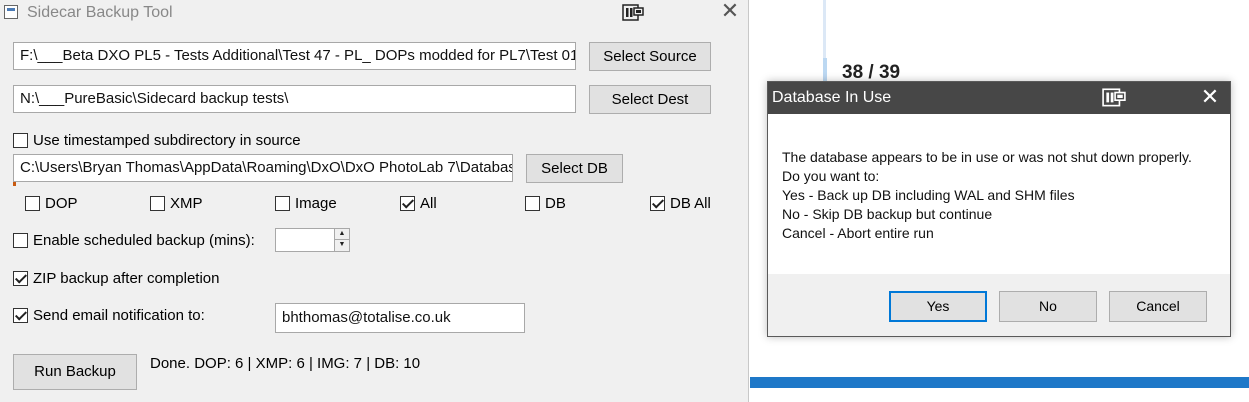 This screenshot has width=1249, height=402. I want to click on cancel-button: Cancel, so click(1158, 306).